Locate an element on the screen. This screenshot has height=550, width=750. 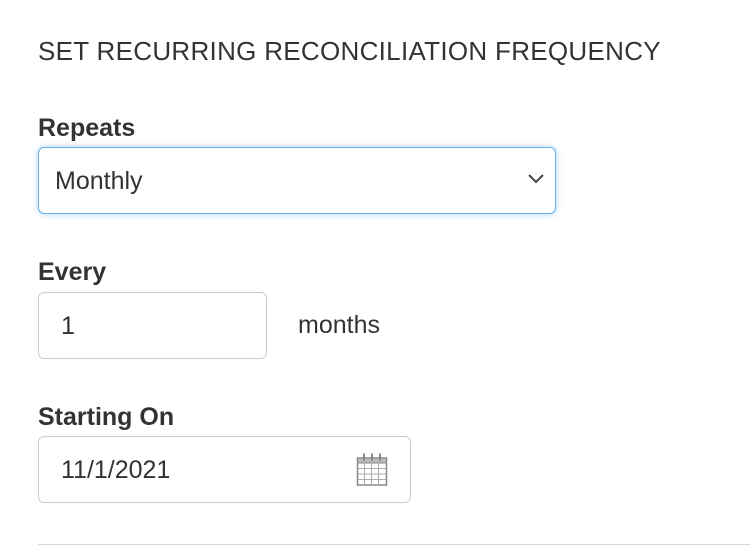
repeats-label: Repeats is located at coordinates (87, 128).